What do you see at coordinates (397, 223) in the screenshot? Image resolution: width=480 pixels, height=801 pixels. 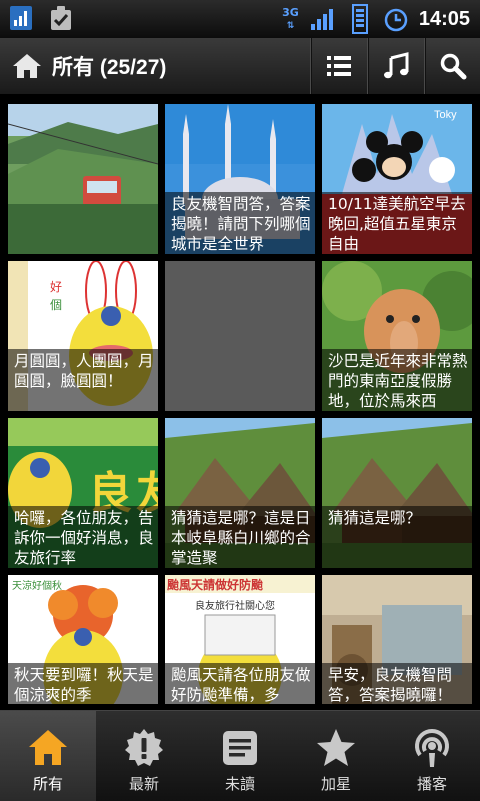 I see `tile-caption: 10/11達美航空早去晚回,超值五星東京自由` at bounding box center [397, 223].